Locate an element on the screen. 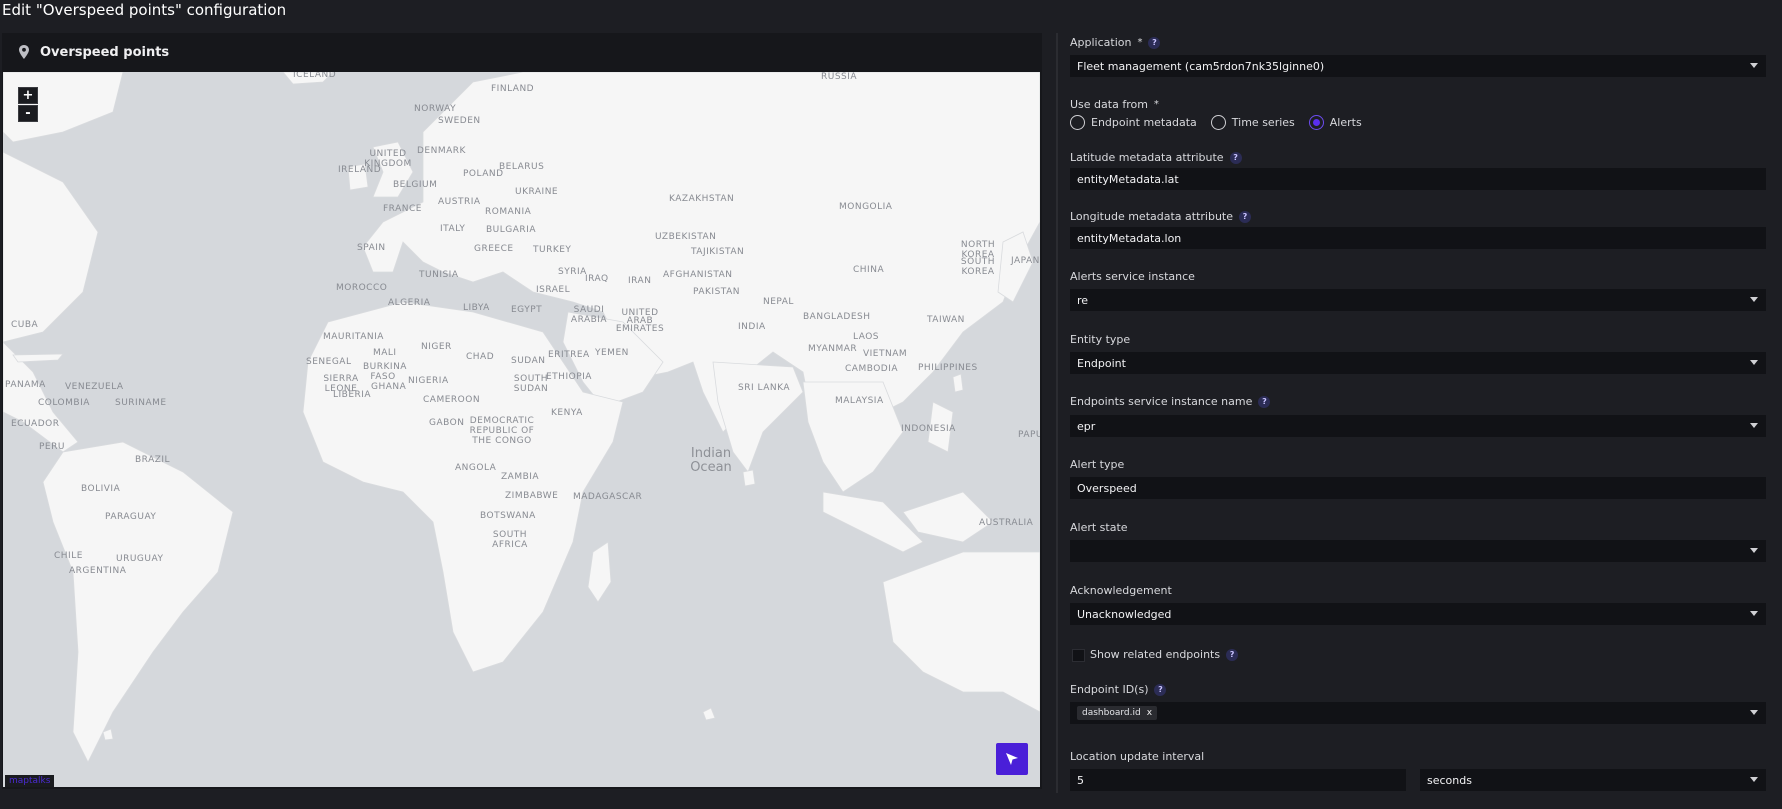 The image size is (1782, 809). map-label: NIGERIA is located at coordinates (428, 381).